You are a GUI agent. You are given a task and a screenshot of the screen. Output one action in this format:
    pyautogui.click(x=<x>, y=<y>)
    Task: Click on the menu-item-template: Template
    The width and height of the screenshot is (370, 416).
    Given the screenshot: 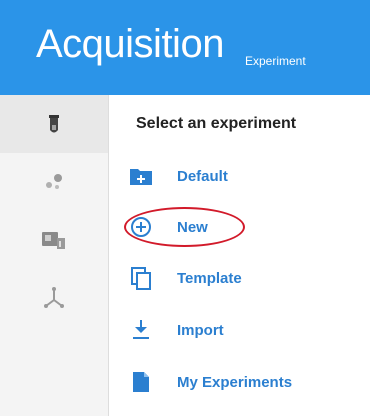 What is the action you would take?
    pyautogui.click(x=242, y=278)
    